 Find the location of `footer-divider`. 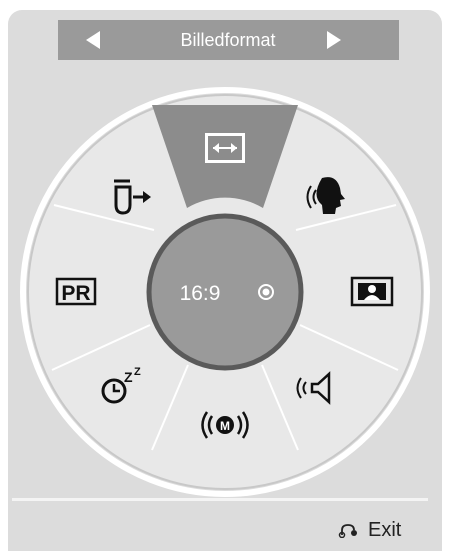

footer-divider is located at coordinates (220, 499).